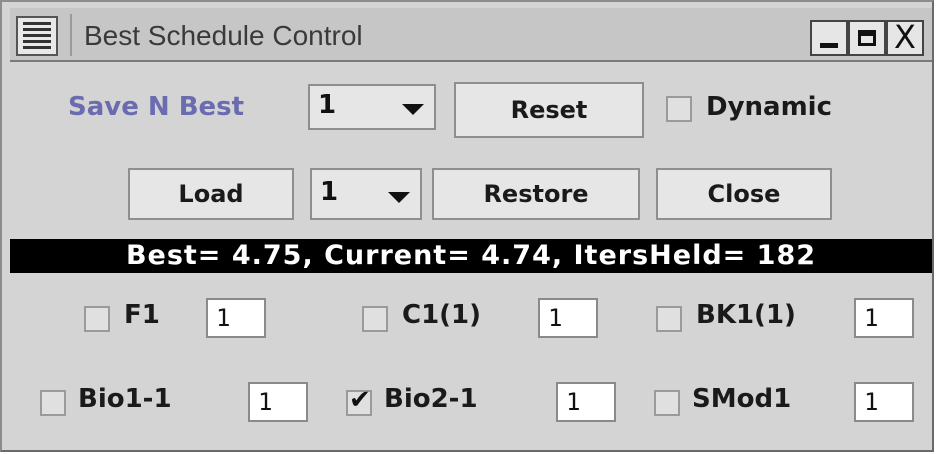  What do you see at coordinates (431, 399) in the screenshot?
I see `bio2-label: Bio2-1` at bounding box center [431, 399].